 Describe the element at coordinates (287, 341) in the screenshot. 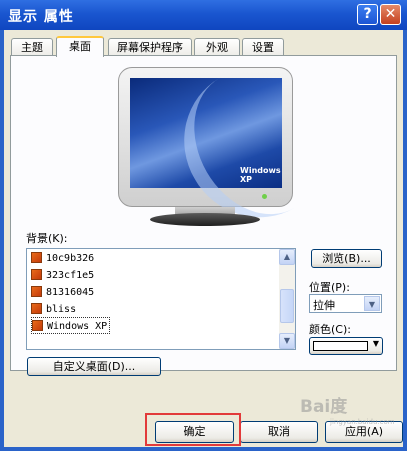

I see `scroll-down-icon: ▼` at that location.